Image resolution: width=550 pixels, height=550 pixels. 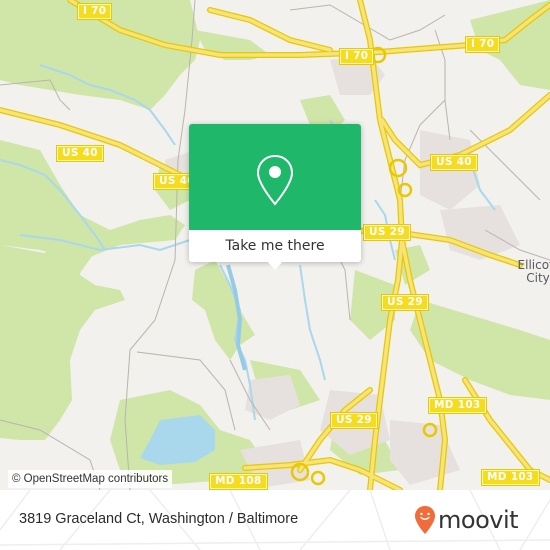 What do you see at coordinates (238, 481) in the screenshot?
I see `road-shield-md108: MD 108` at bounding box center [238, 481].